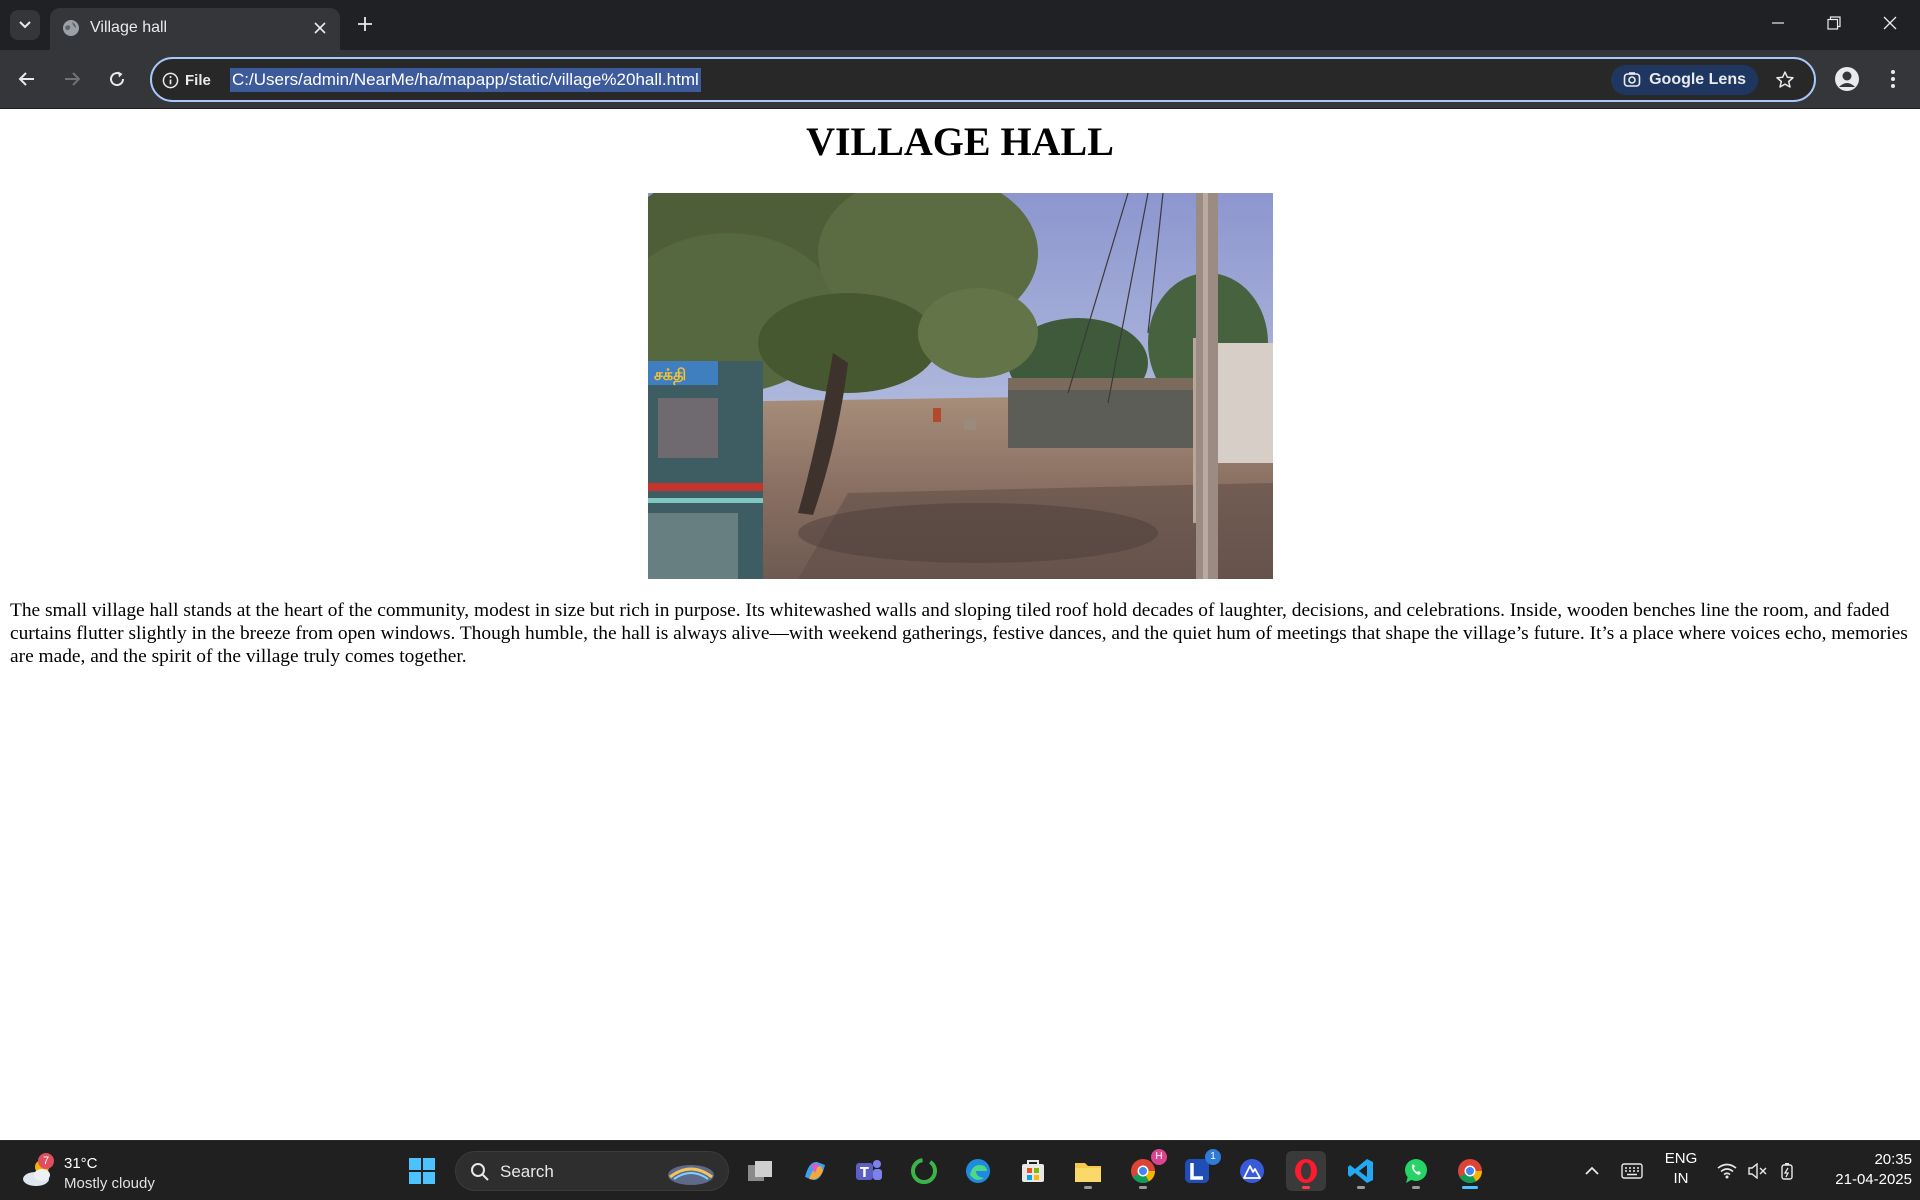 The image size is (1920, 1200). What do you see at coordinates (1199, 1170) in the screenshot?
I see `lens-app-button: 1` at bounding box center [1199, 1170].